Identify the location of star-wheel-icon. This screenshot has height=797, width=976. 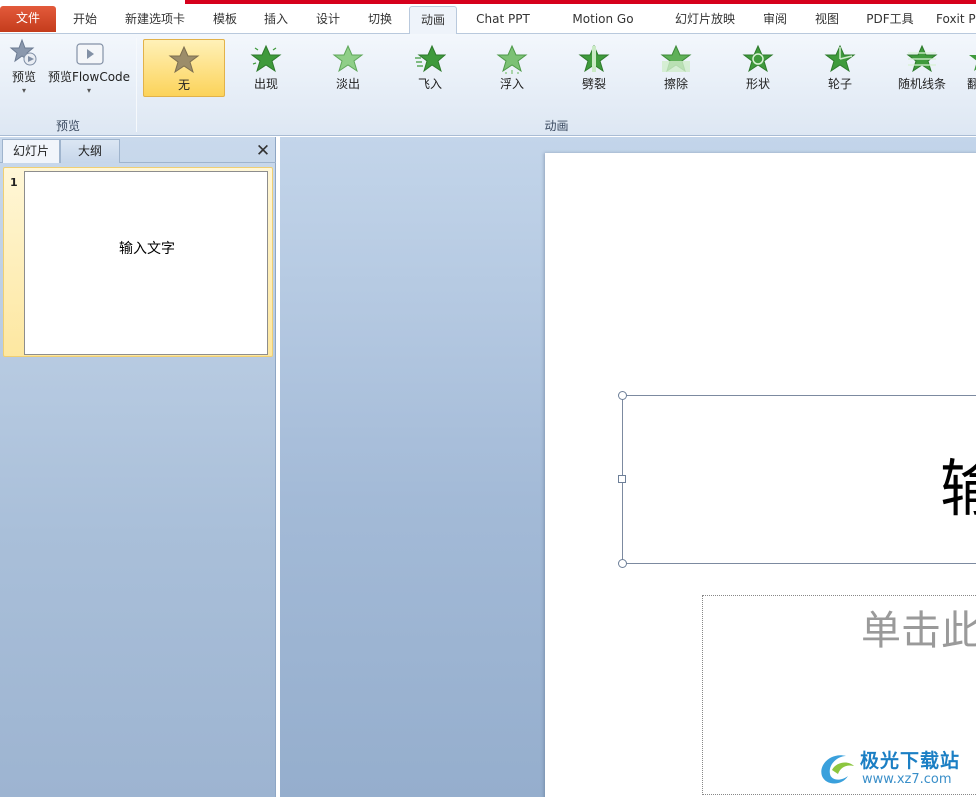
(840, 58).